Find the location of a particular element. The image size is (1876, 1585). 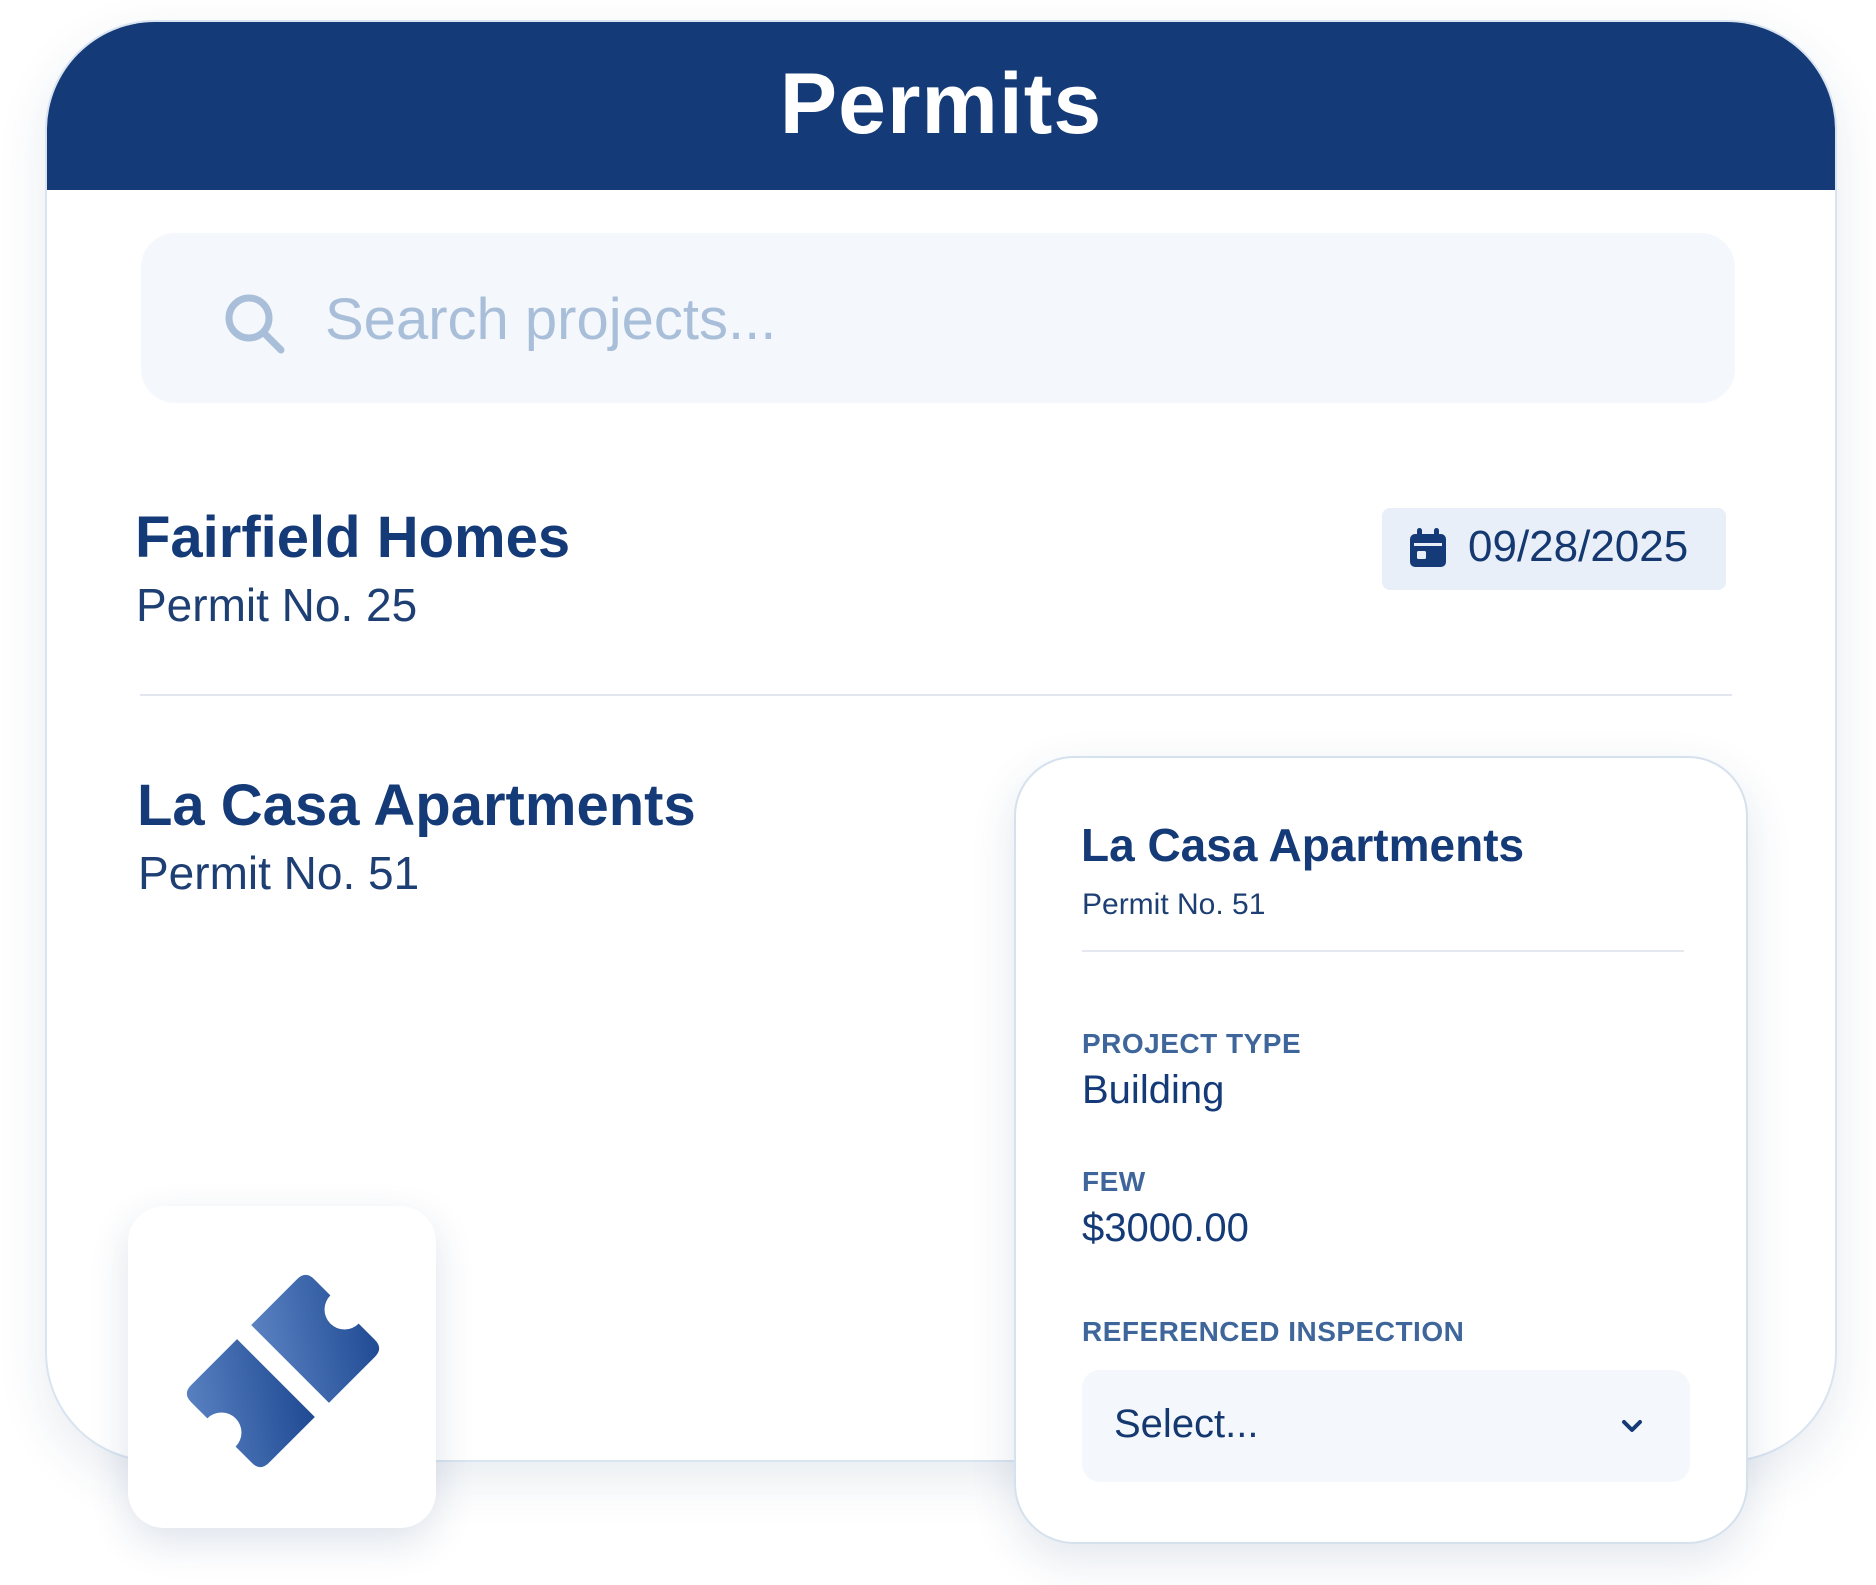

fee-label: FEW is located at coordinates (1114, 1181).